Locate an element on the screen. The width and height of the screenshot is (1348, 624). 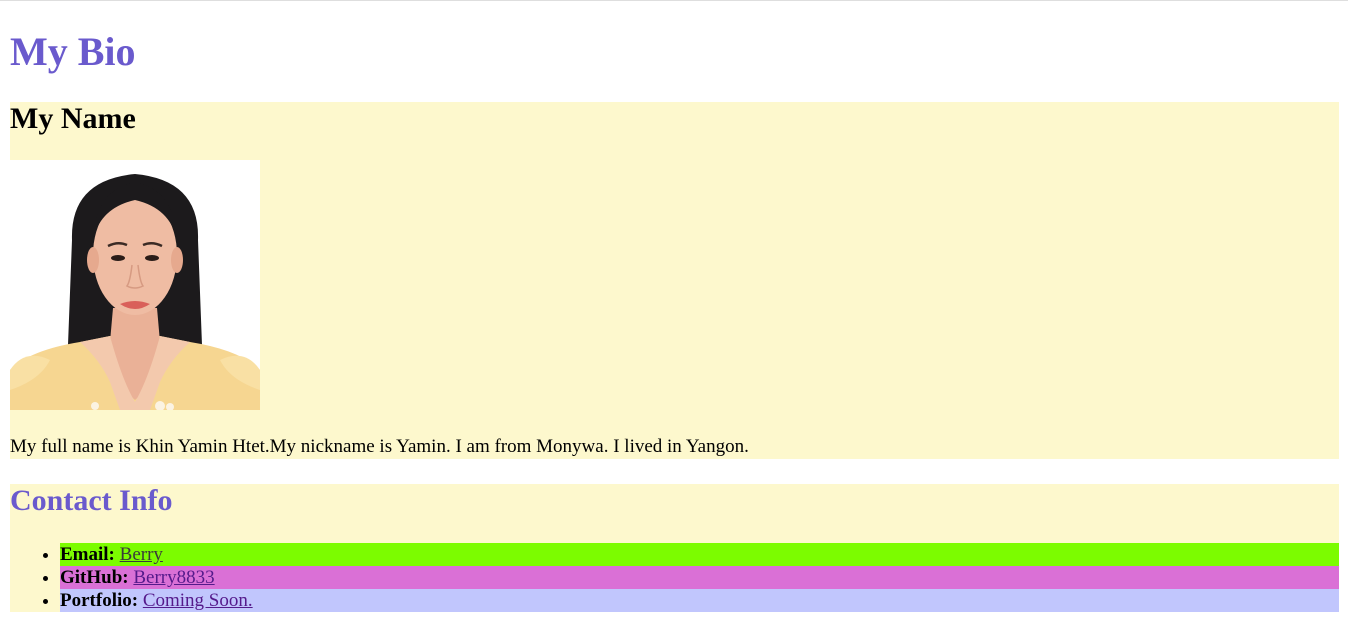
email-link: Berry is located at coordinates (141, 554).